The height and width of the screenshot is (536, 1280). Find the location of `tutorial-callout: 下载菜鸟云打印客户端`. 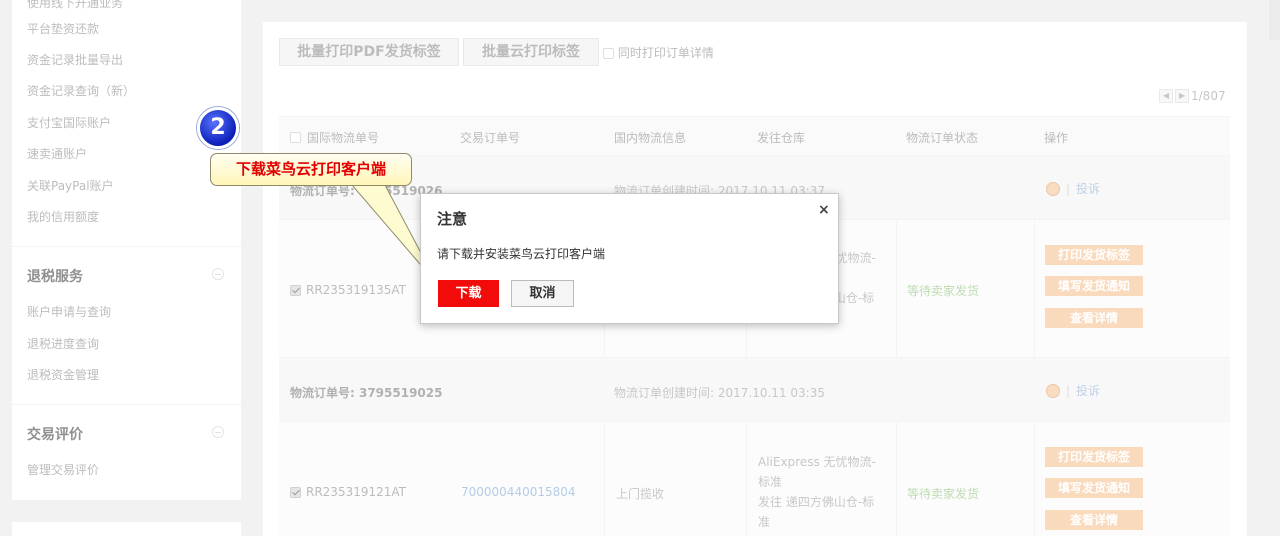

tutorial-callout: 下载菜鸟云打印客户端 is located at coordinates (311, 169).